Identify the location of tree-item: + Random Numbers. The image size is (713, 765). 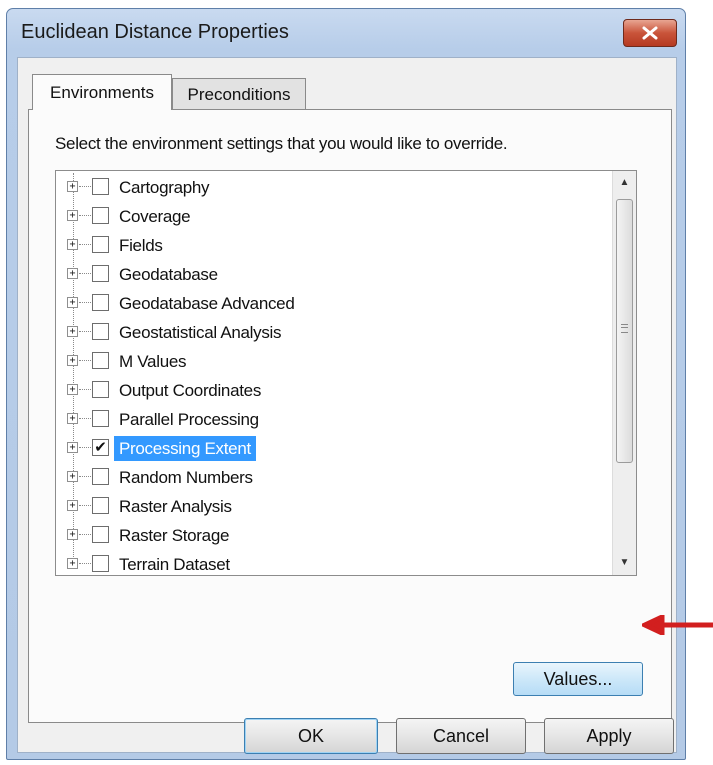
(336, 477).